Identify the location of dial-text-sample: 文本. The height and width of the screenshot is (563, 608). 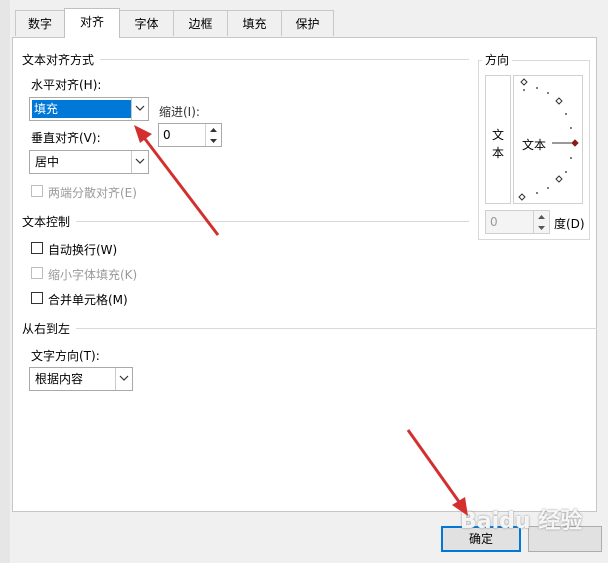
(534, 145).